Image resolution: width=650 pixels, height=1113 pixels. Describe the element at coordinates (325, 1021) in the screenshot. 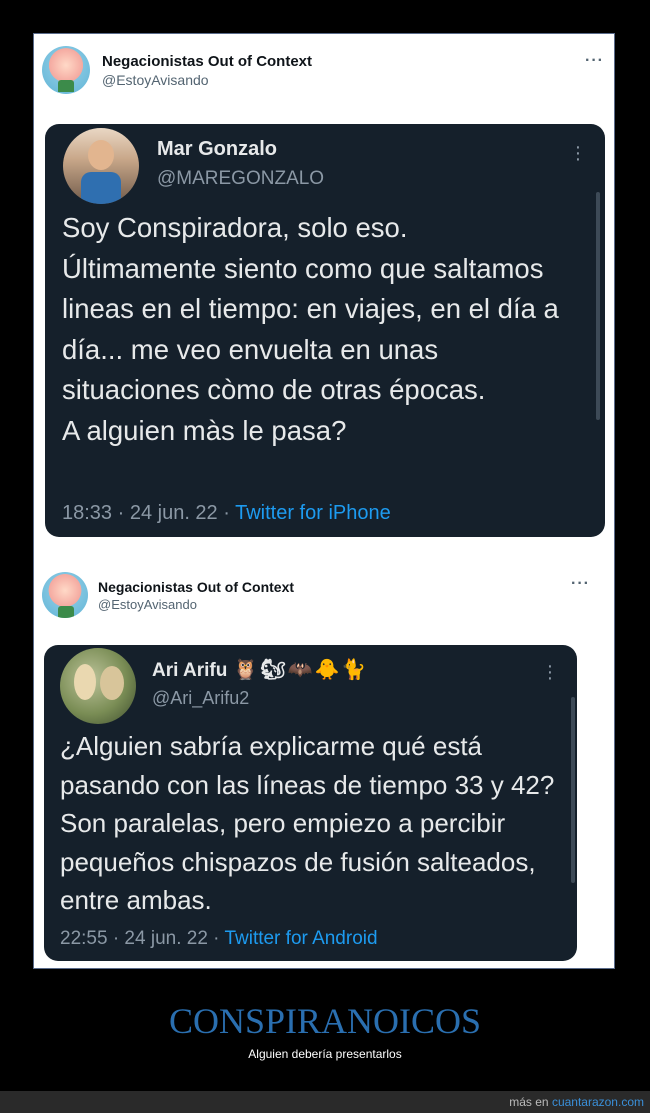

I see `page-title: CONSPIRANOICOS` at that location.